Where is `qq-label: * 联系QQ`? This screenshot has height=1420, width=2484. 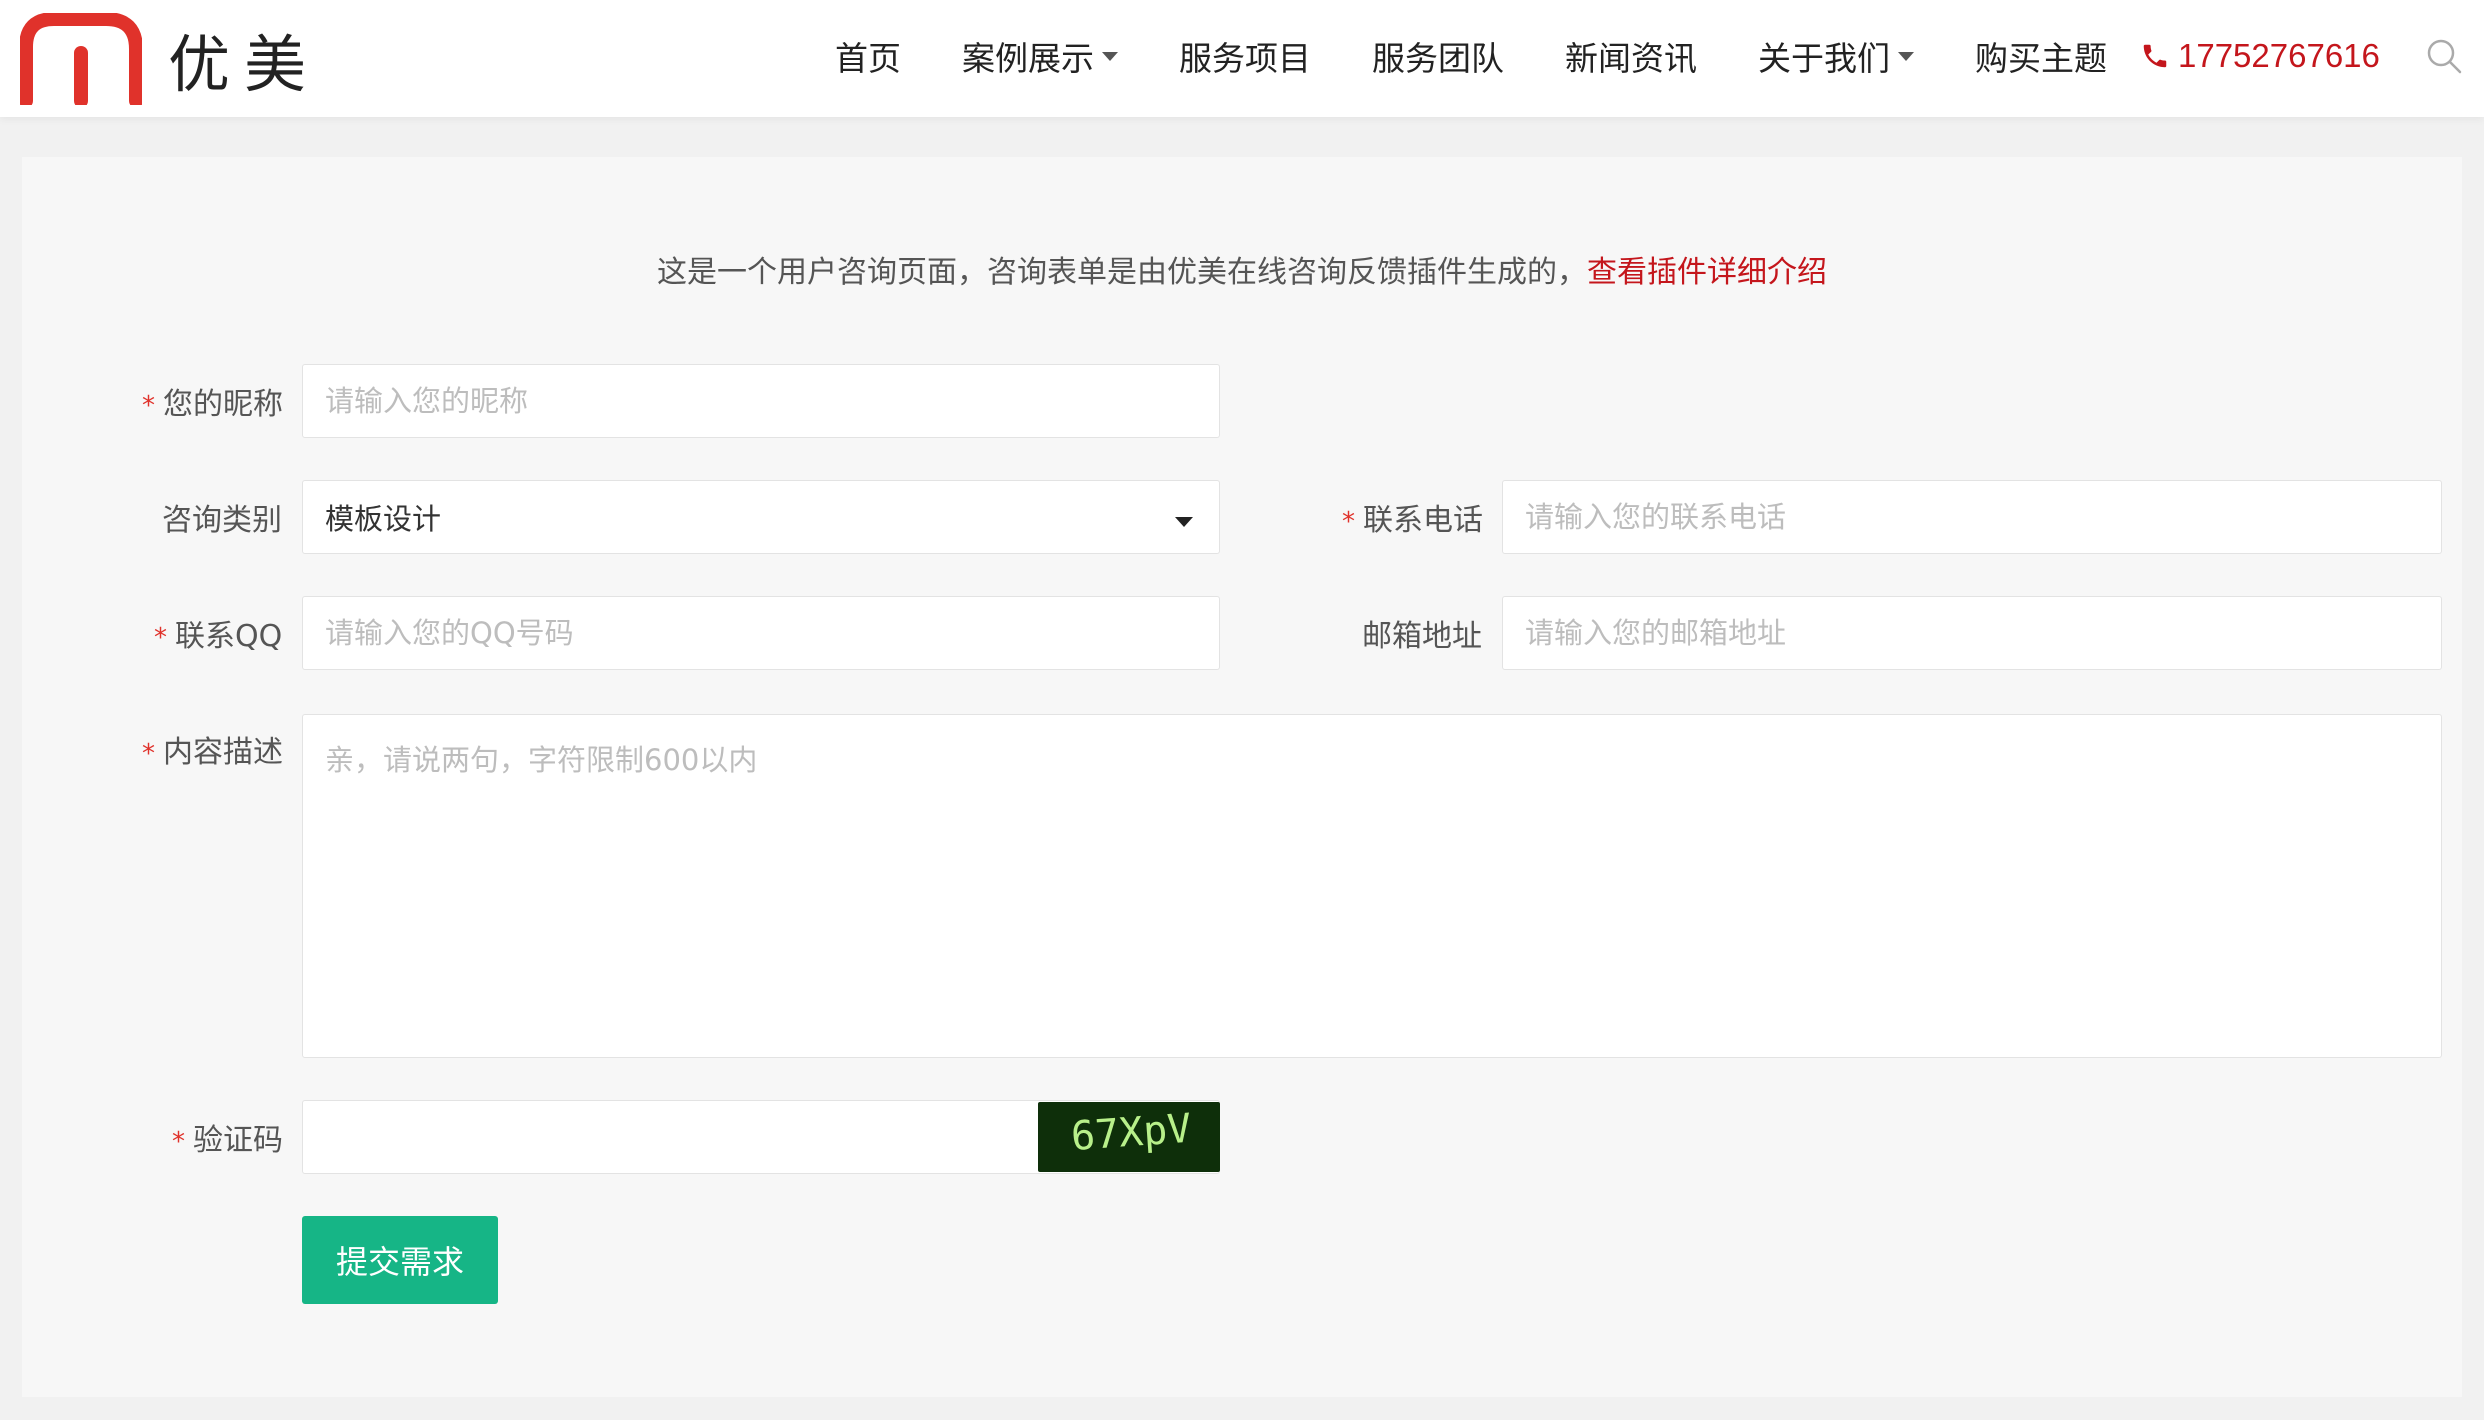
qq-label: * 联系QQ is located at coordinates (218, 636).